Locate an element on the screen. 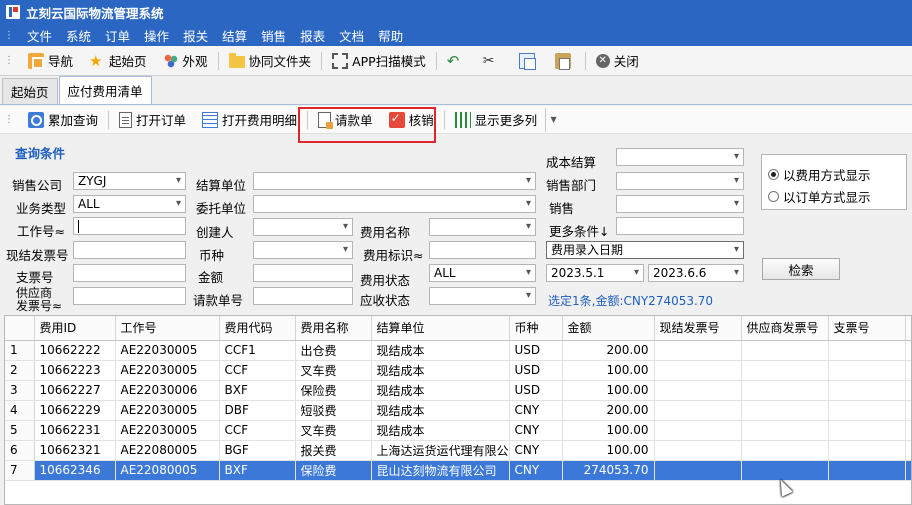 The image size is (912, 505). table-row: 4 10662229 AE22030005 DBF 短驳费 现结成本 CNY 200.00 is located at coordinates (458, 410).